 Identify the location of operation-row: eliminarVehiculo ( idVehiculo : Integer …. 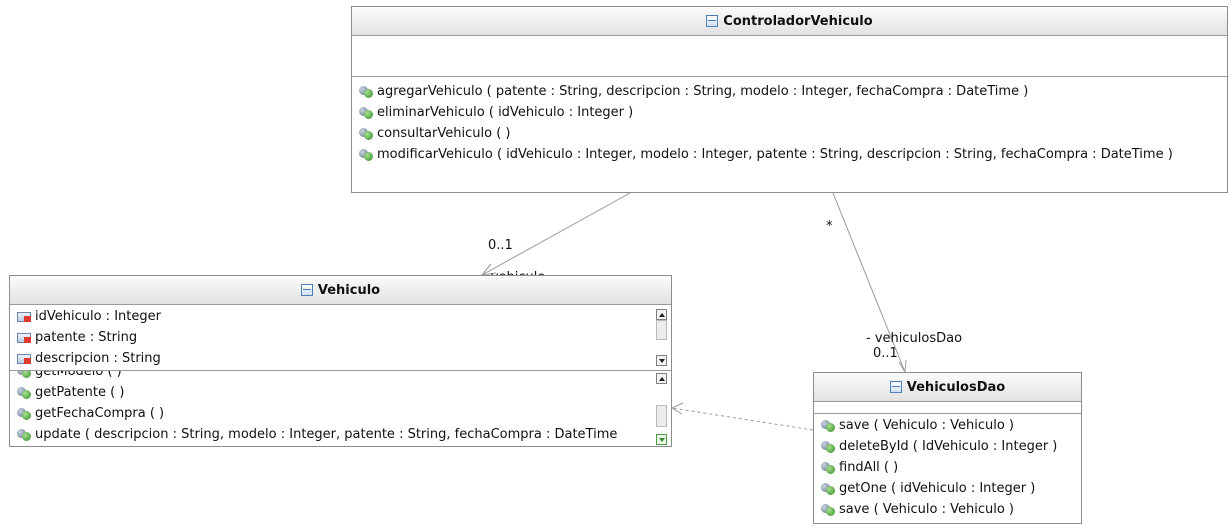
(789, 112).